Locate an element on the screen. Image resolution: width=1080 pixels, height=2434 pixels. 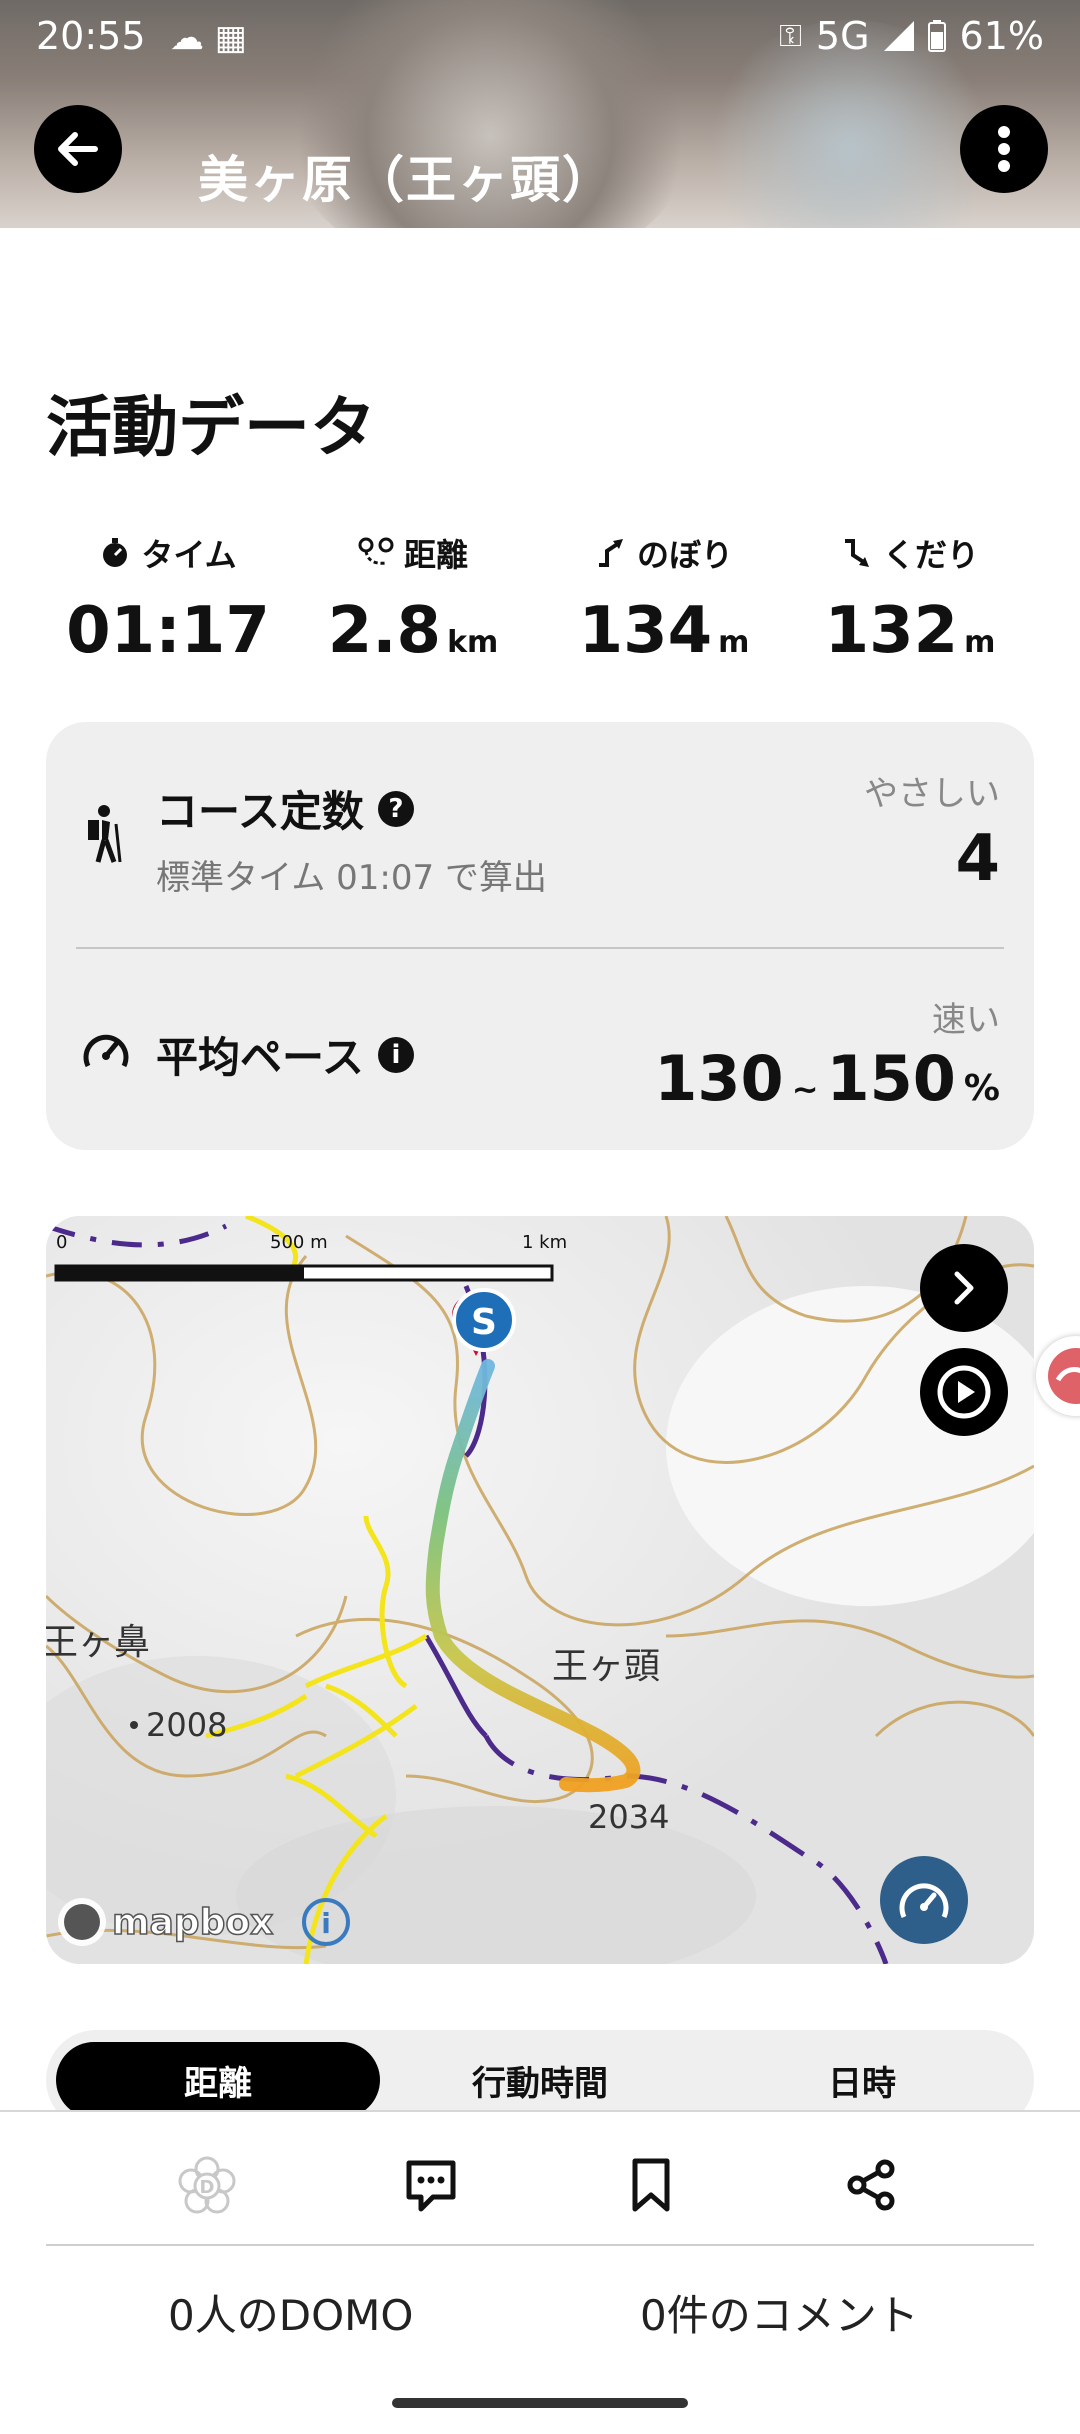
battery-level: 61% is located at coordinates (1001, 36).